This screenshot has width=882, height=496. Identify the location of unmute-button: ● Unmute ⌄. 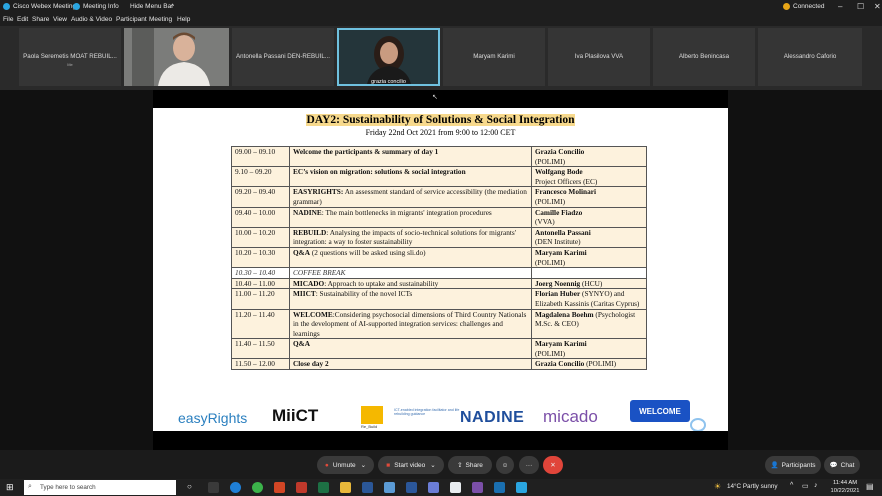
(345, 465).